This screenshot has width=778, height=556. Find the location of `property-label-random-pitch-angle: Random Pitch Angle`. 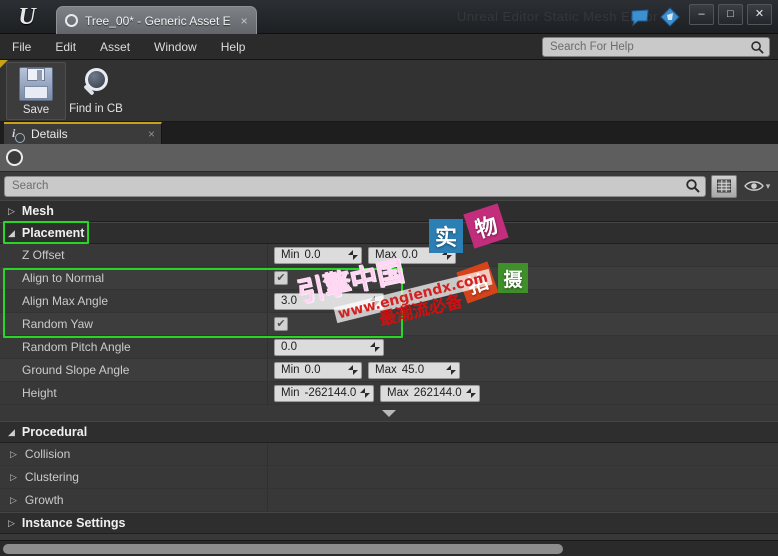

property-label-random-pitch-angle: Random Pitch Angle is located at coordinates (134, 347).